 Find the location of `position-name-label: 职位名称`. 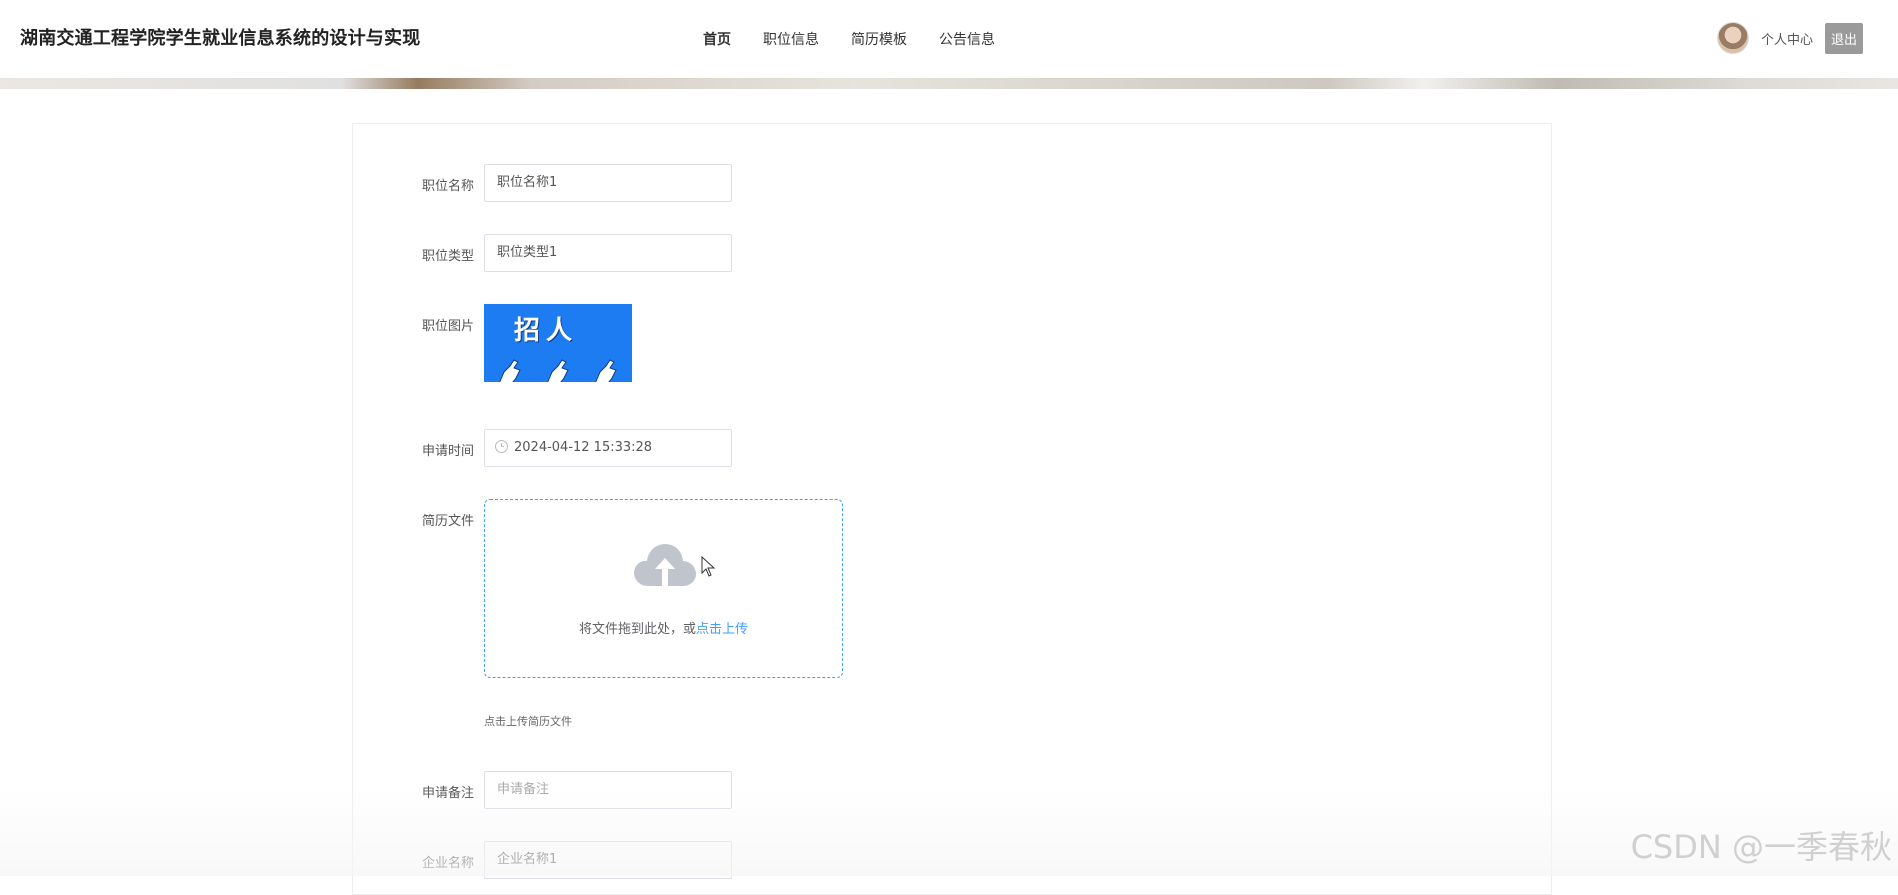

position-name-label: 职位名称 is located at coordinates (447, 186).